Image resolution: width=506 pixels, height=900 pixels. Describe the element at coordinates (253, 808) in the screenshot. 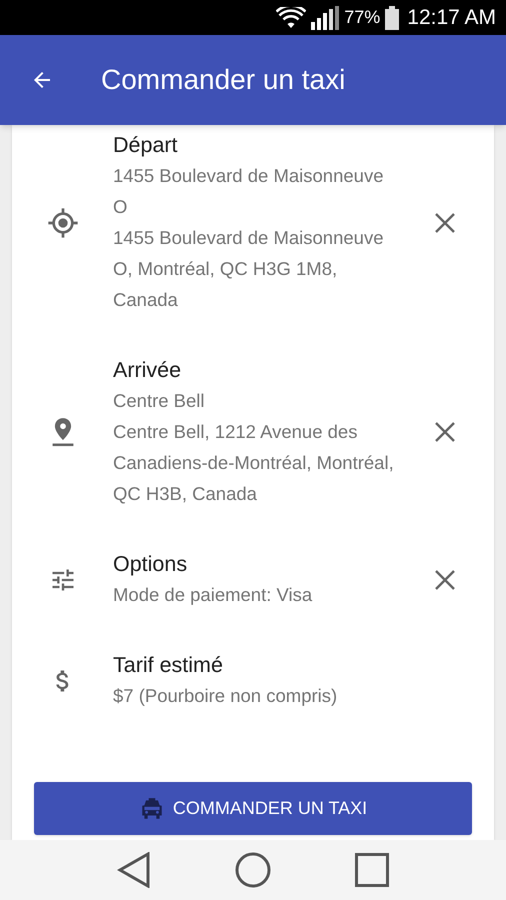

I see `order-taxi-button: COMMANDER UN TAXI` at that location.